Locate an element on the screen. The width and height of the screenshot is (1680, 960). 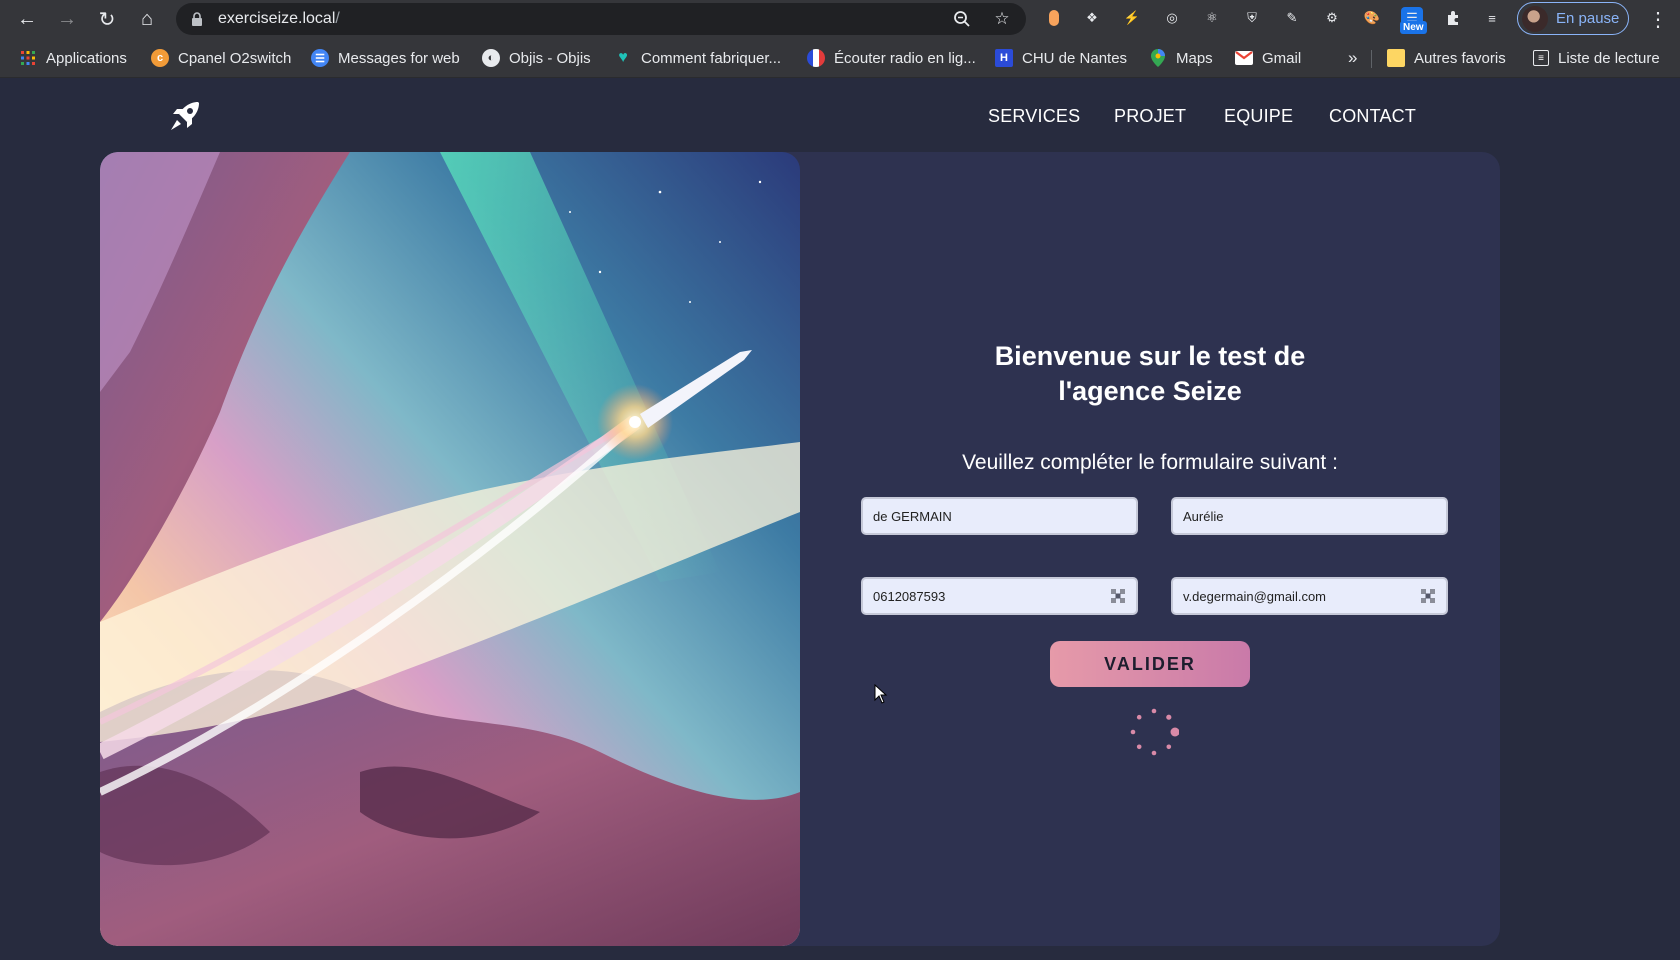
page-title: Bienvenue sur le test de l'agence Seize is located at coordinates (1150, 374).